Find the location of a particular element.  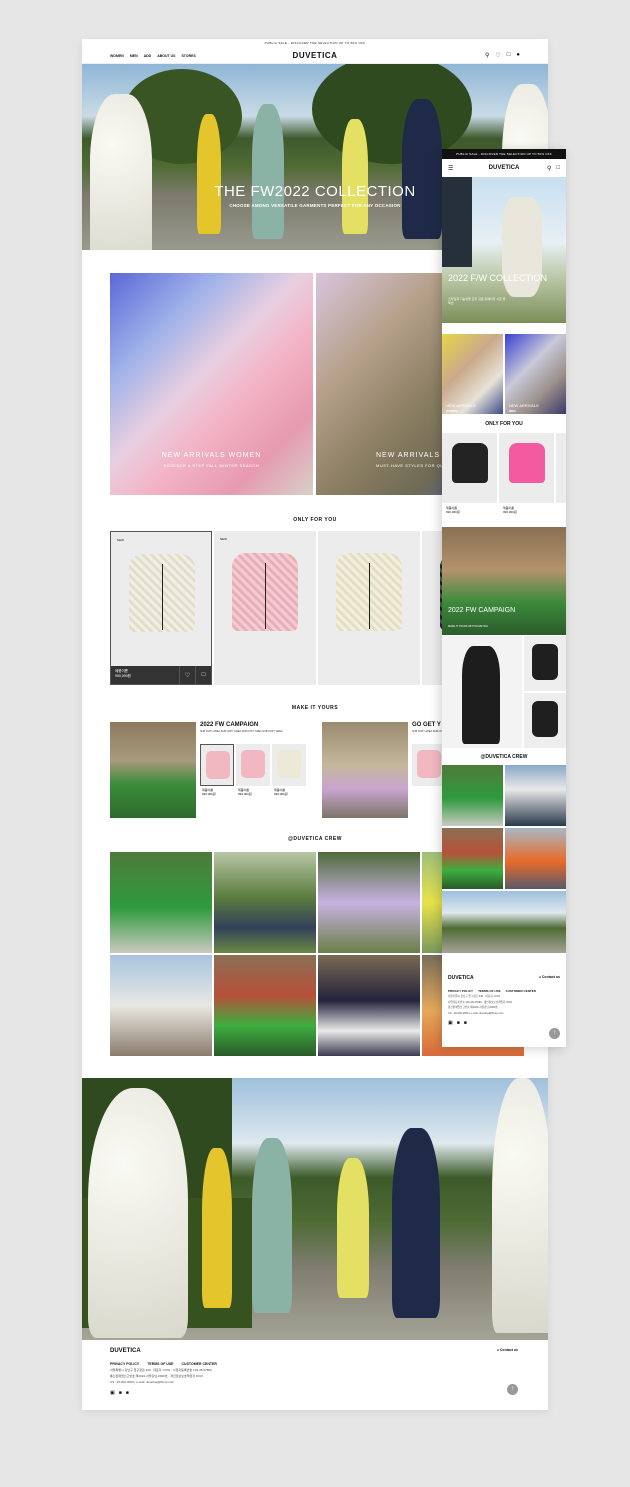

product-card: NEW is located at coordinates (265, 608).